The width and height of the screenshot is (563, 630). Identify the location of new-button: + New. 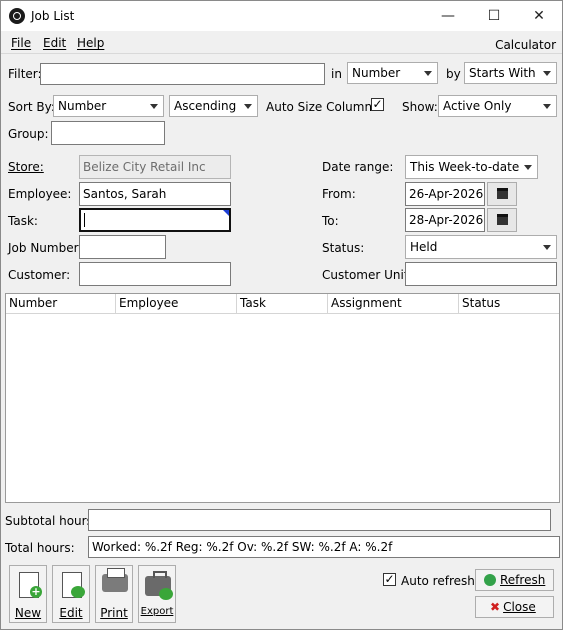
(28, 594).